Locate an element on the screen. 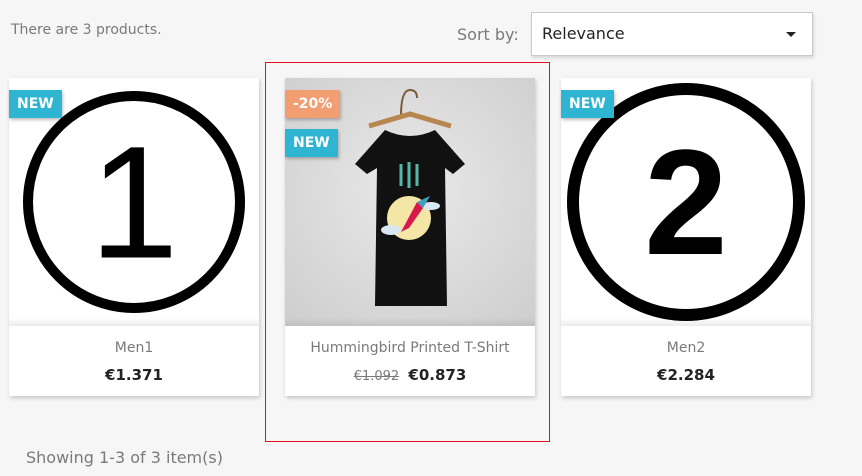  price: €2.284 is located at coordinates (686, 375).